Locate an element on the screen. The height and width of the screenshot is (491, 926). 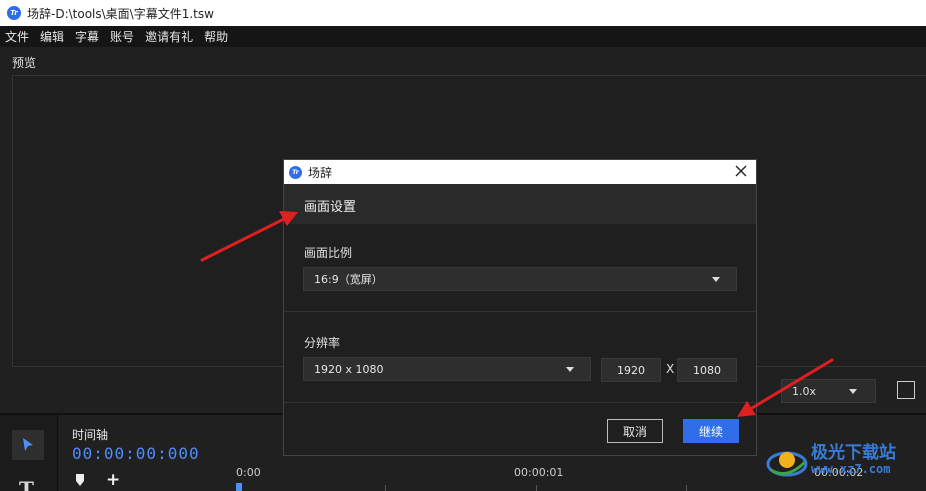
timeline-label: 时间轴 is located at coordinates (90, 435).